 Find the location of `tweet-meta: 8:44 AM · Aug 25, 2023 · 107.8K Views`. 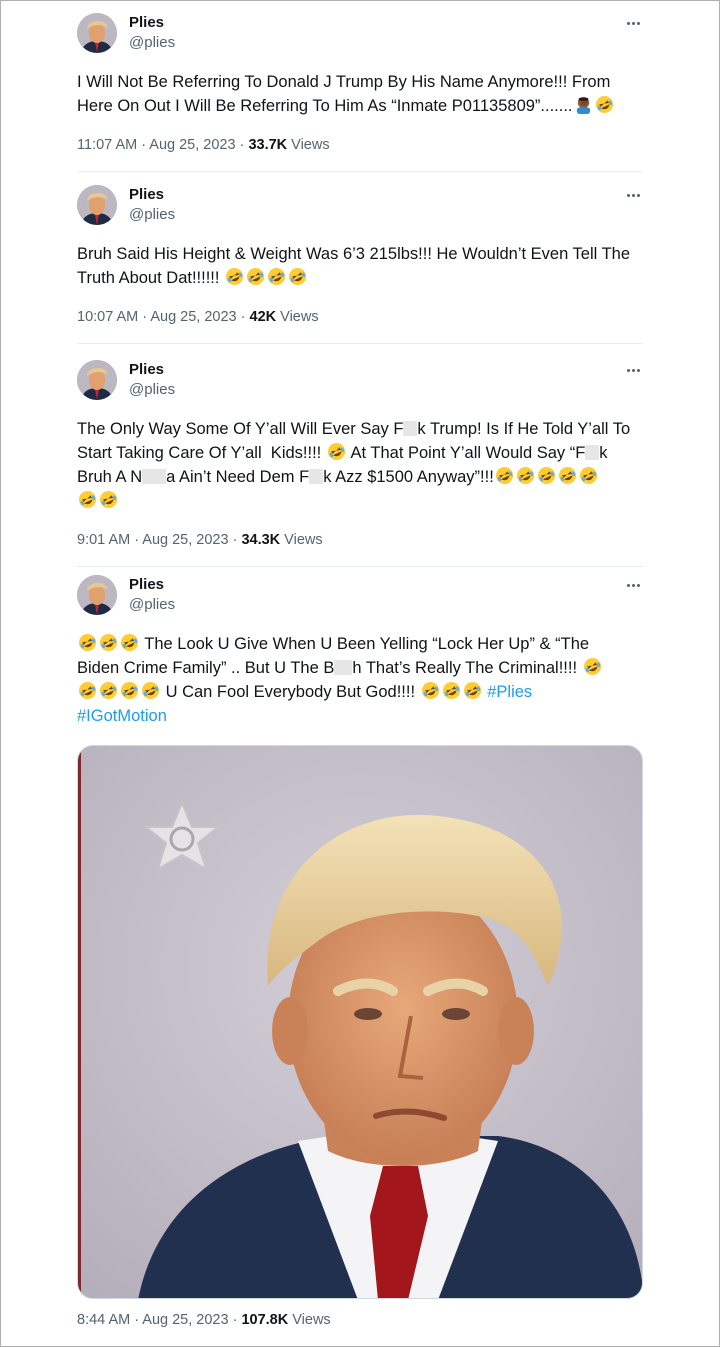

tweet-meta: 8:44 AM · Aug 25, 2023 · 107.8K Views is located at coordinates (204, 1320).